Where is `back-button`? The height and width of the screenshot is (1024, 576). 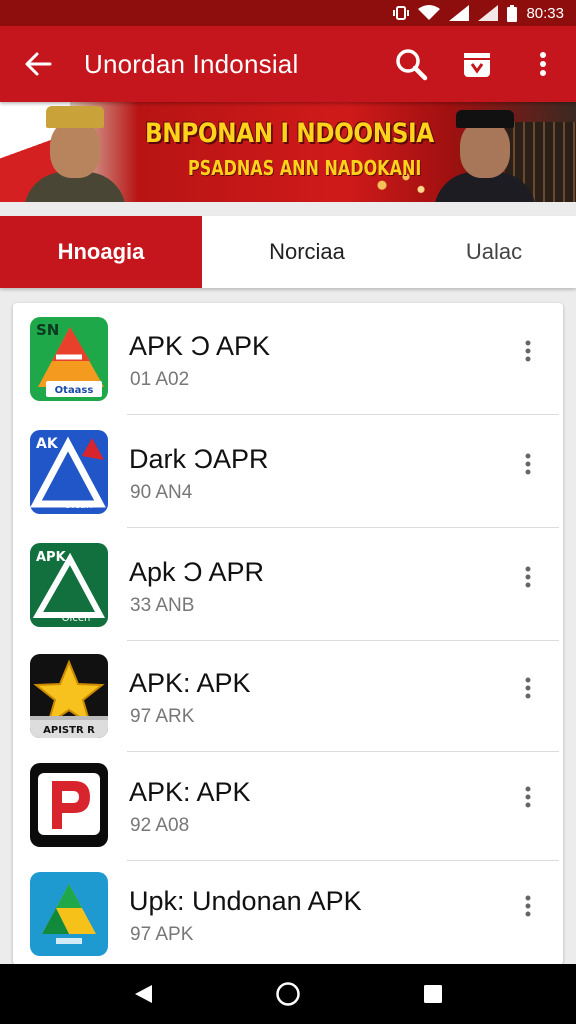
back-button is located at coordinates (38, 64).